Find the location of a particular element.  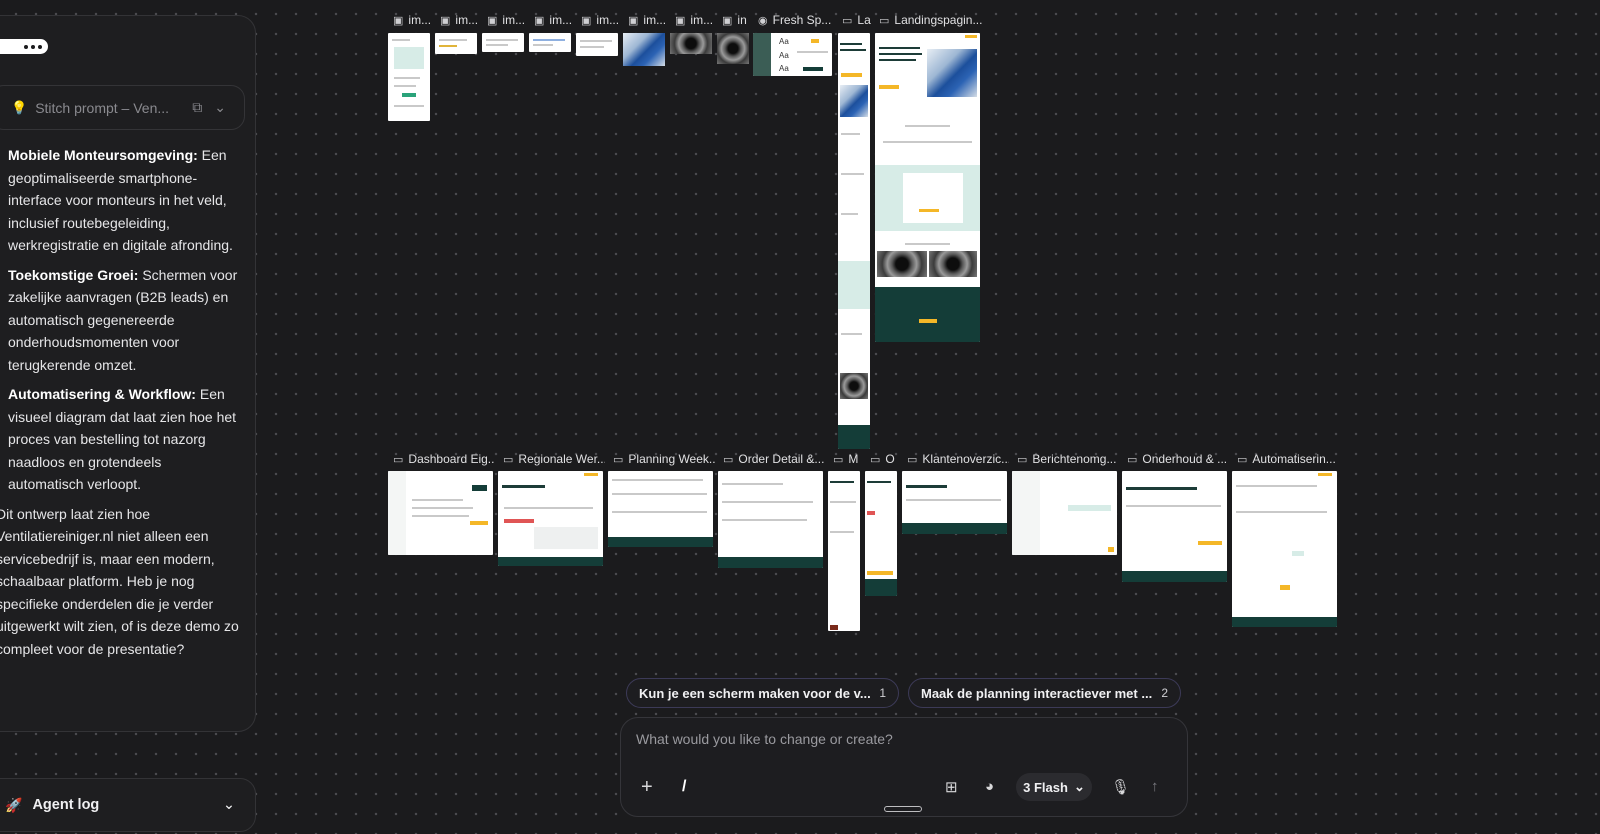

add-icon: + is located at coordinates (647, 787).